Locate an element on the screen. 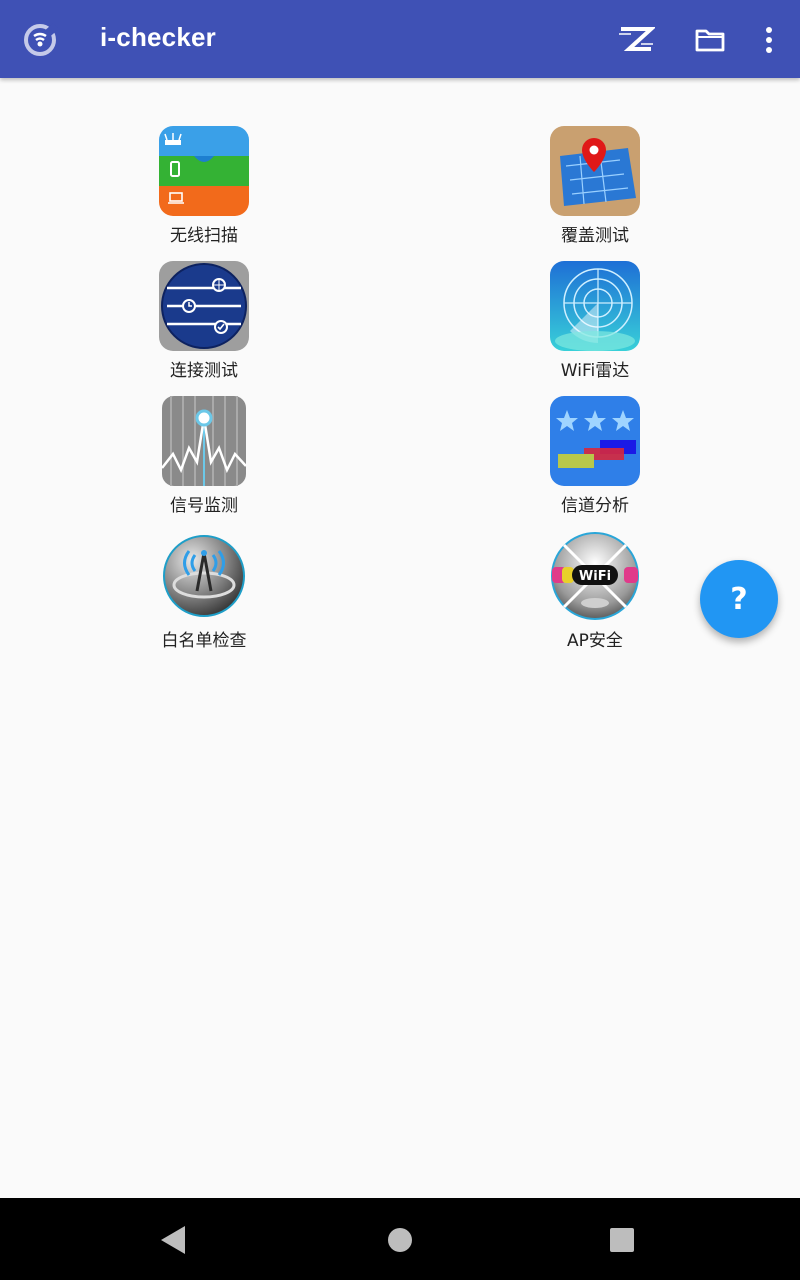 The image size is (800, 1280). grid-item-wireless-scan: 无线扫描 is located at coordinates (204, 190).